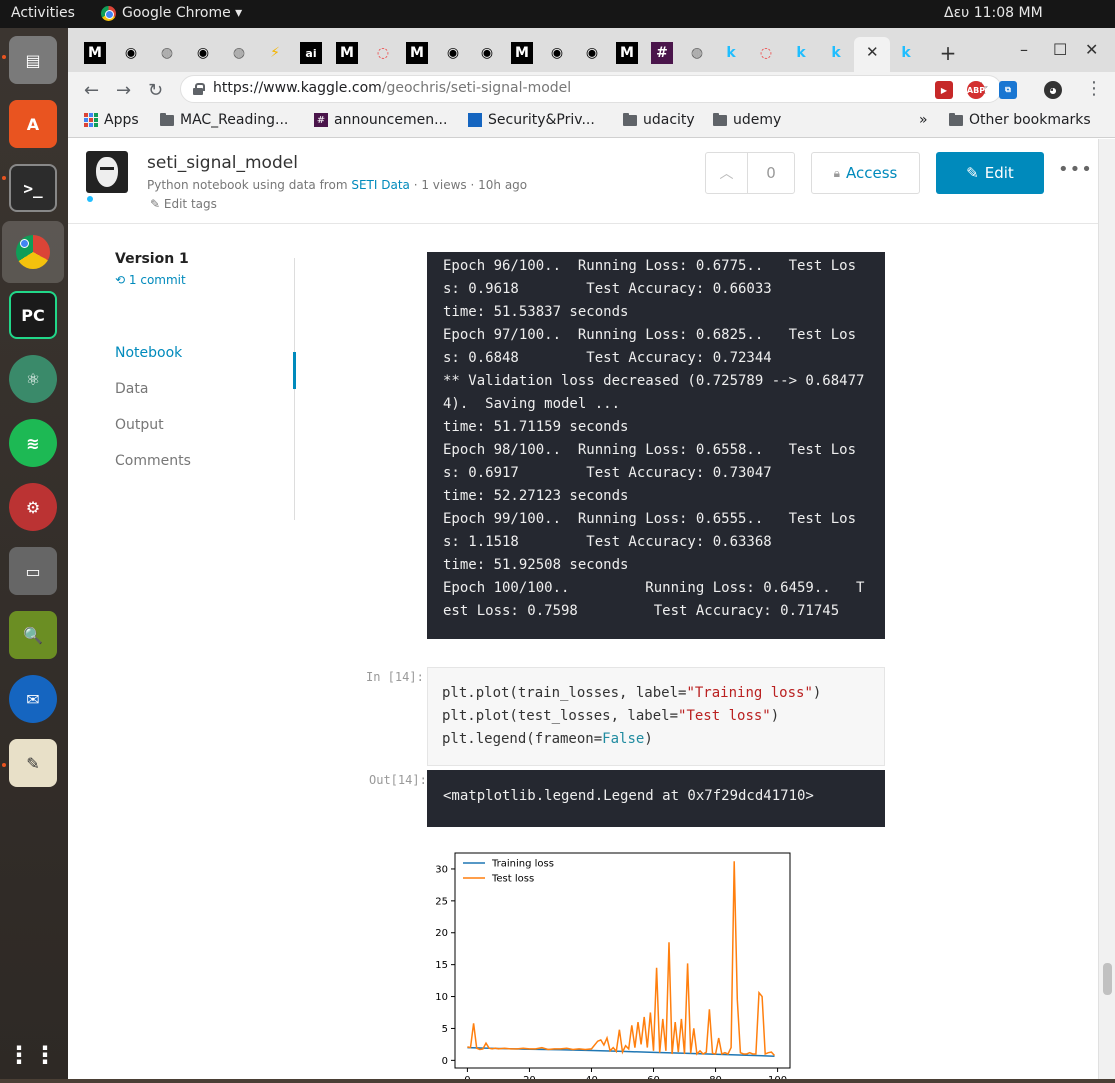 The height and width of the screenshot is (1083, 1115). What do you see at coordinates (33, 188) in the screenshot?
I see `terminal-icon: >_` at bounding box center [33, 188].